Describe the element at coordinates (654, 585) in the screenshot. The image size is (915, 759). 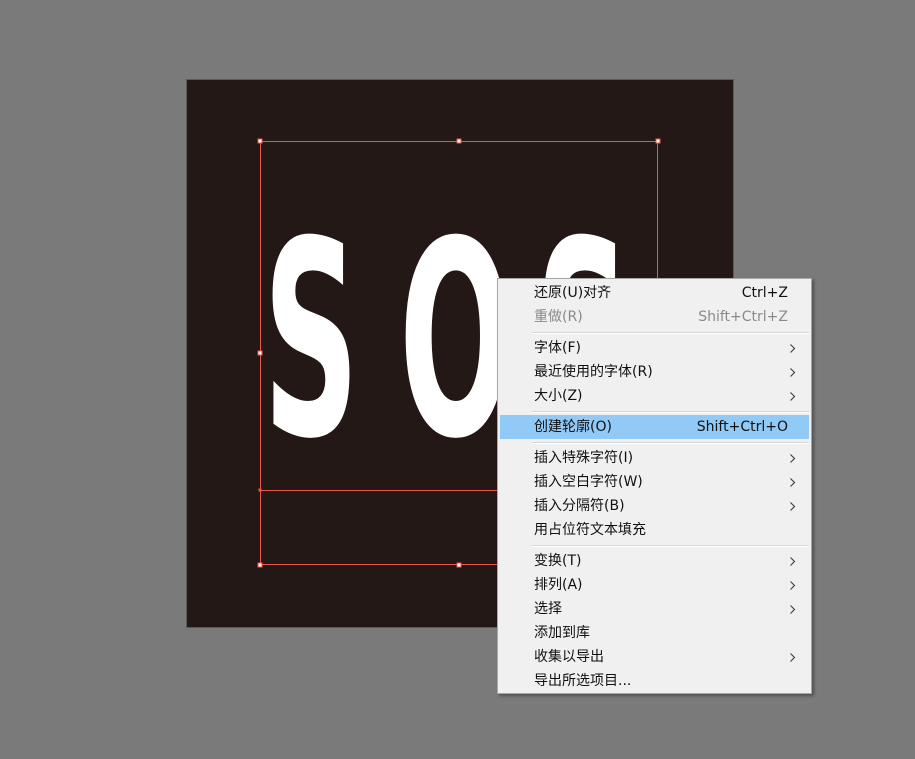
I see `menu-item: 排列(A)` at that location.